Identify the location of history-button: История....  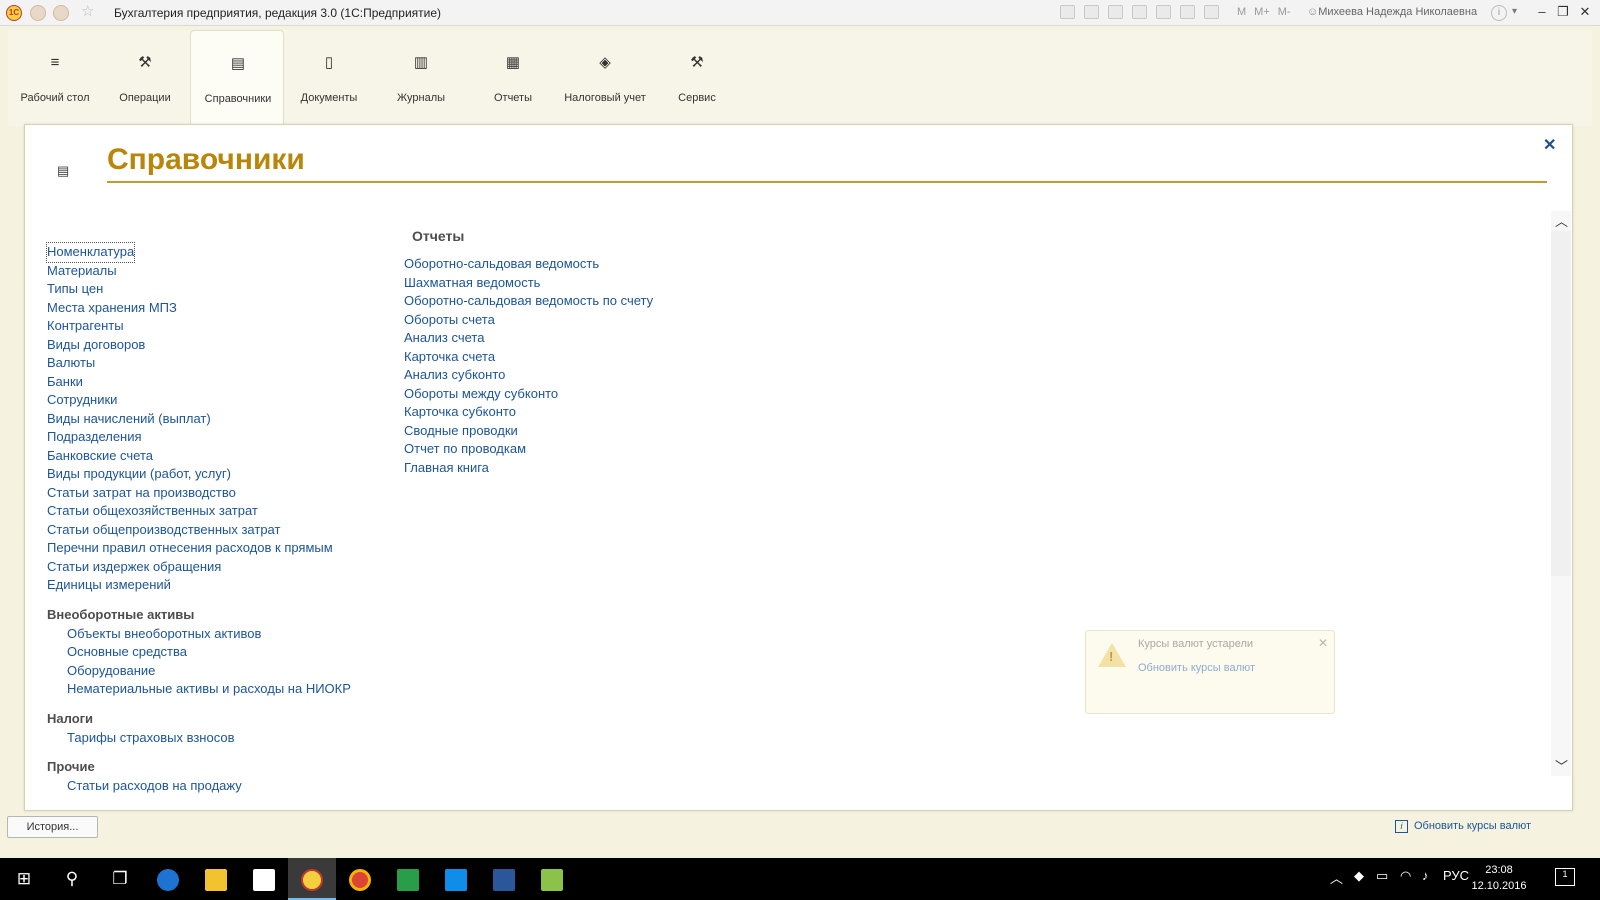
(52, 827).